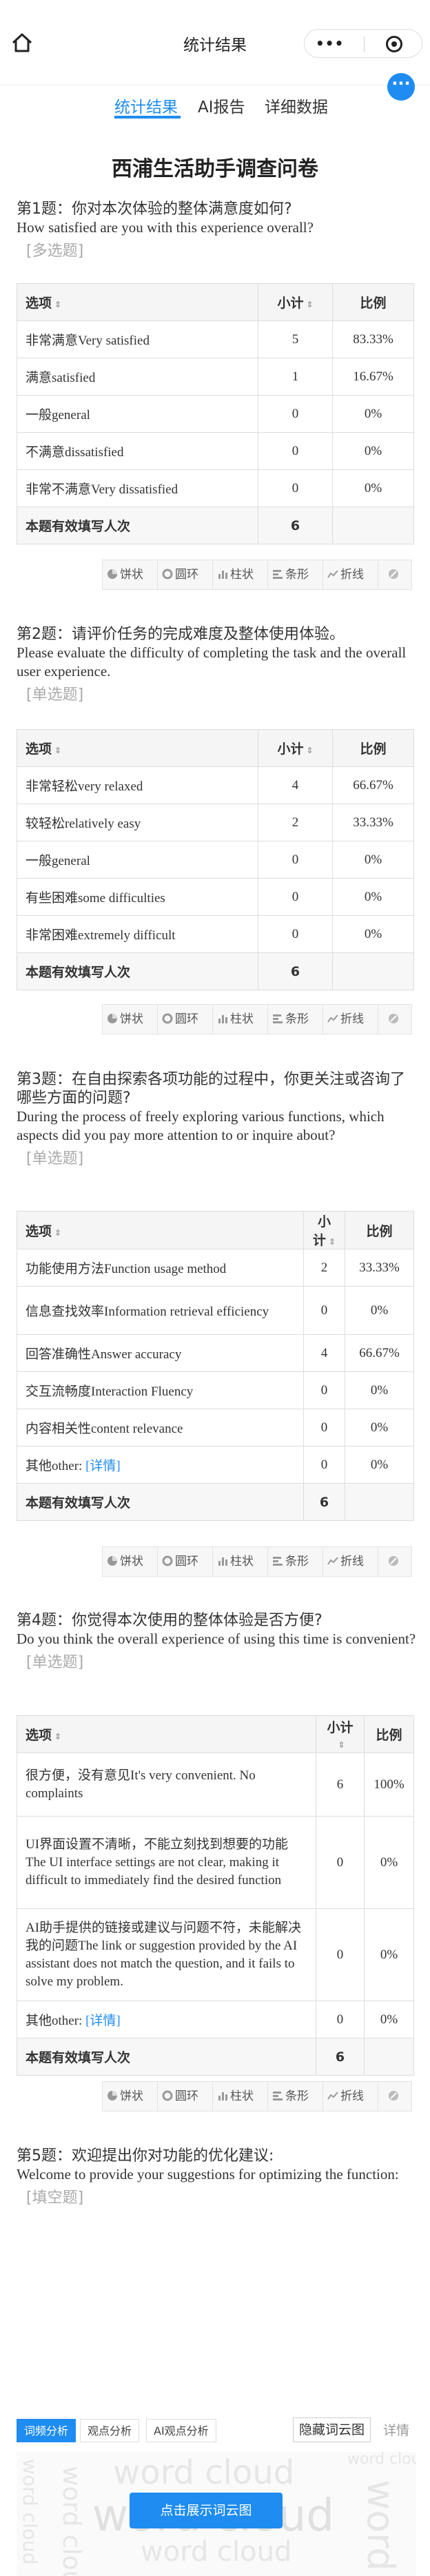  Describe the element at coordinates (55, 2198) in the screenshot. I see `question-type: [填空题]` at that location.